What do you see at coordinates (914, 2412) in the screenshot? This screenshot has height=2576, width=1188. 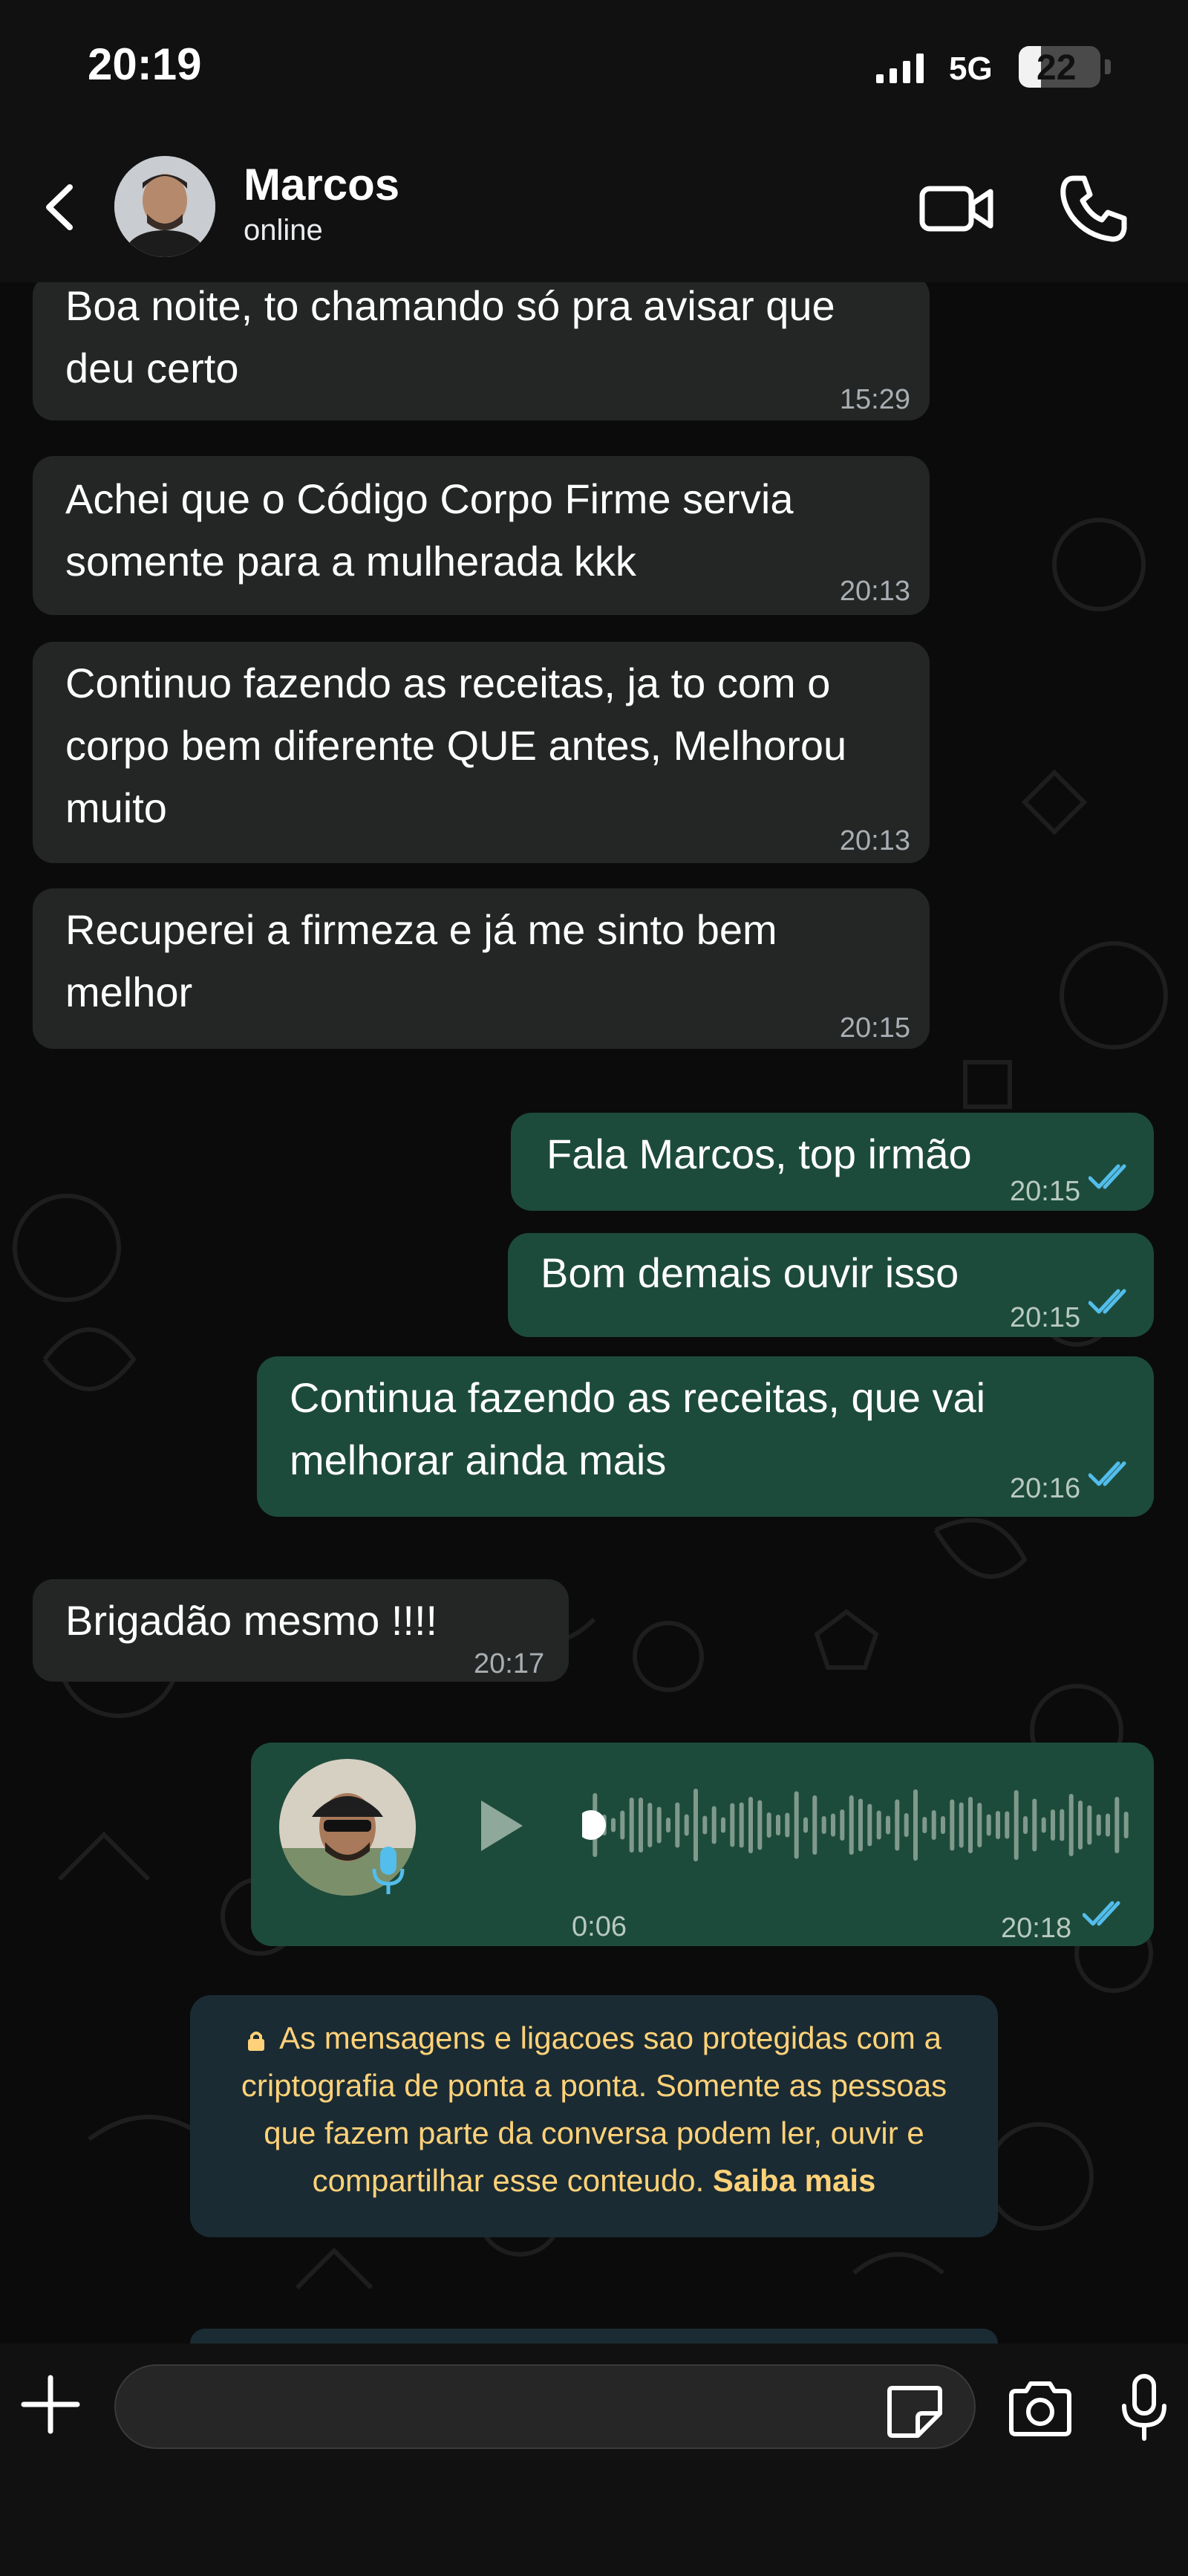 I see `sticker-icon` at bounding box center [914, 2412].